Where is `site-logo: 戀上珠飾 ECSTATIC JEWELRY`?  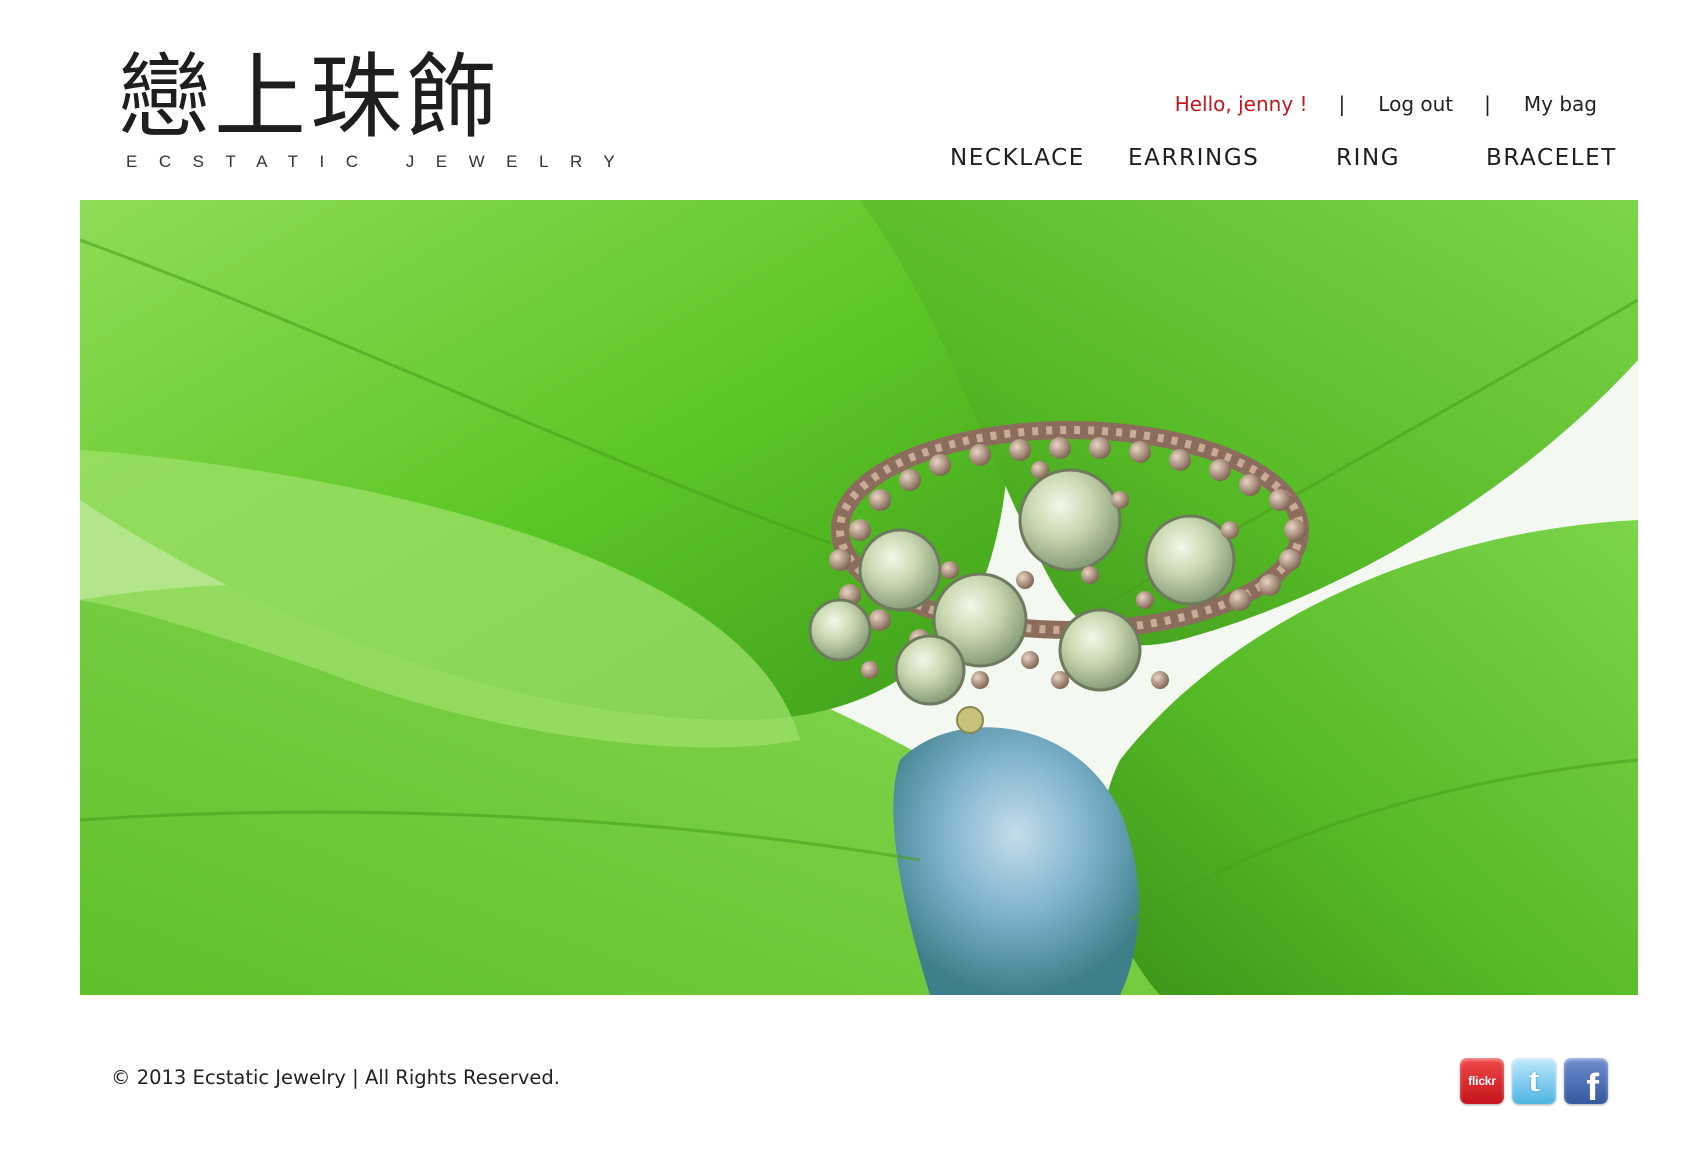 site-logo: 戀上珠飾 ECSTATIC JEWELRY is located at coordinates (366, 108).